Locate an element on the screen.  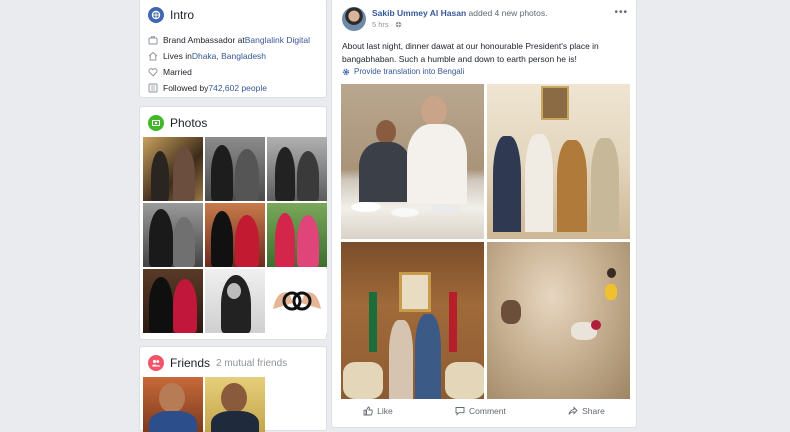
globe-icon: · is located at coordinates (397, 24).